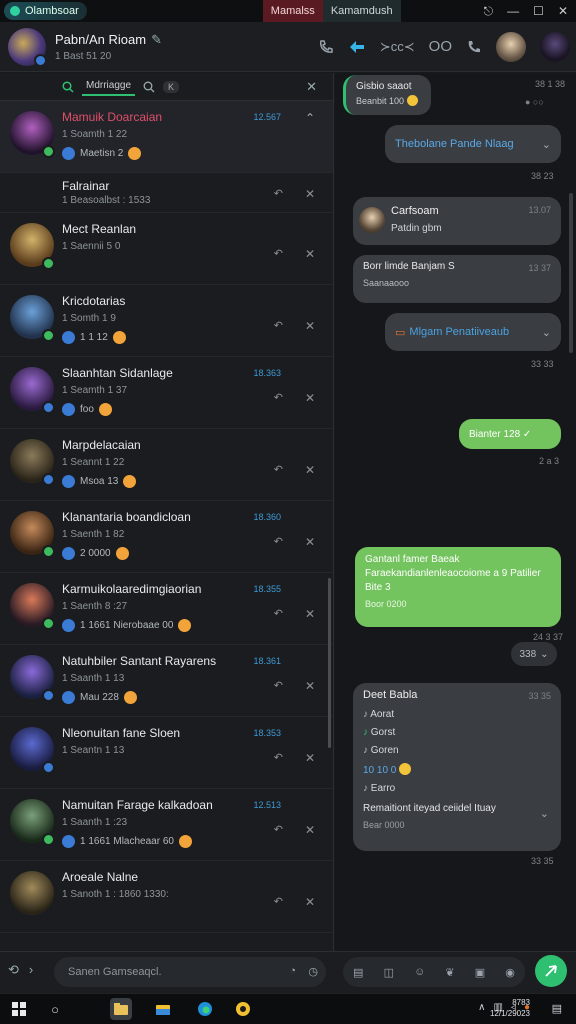  Describe the element at coordinates (109, 86) in the screenshot. I see `search-tab-label: Mdrriagge` at that location.